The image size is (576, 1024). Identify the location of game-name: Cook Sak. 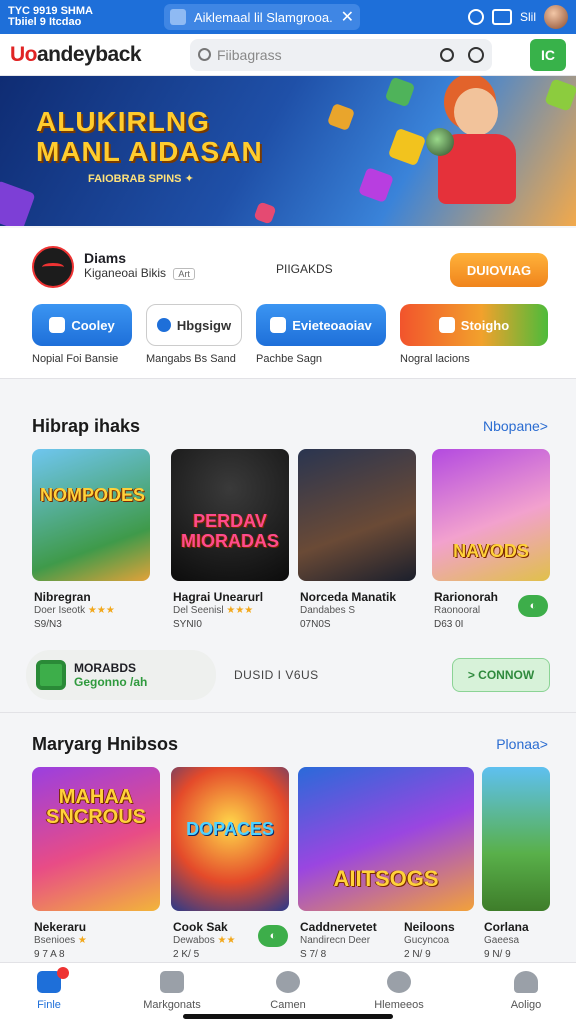
(200, 927).